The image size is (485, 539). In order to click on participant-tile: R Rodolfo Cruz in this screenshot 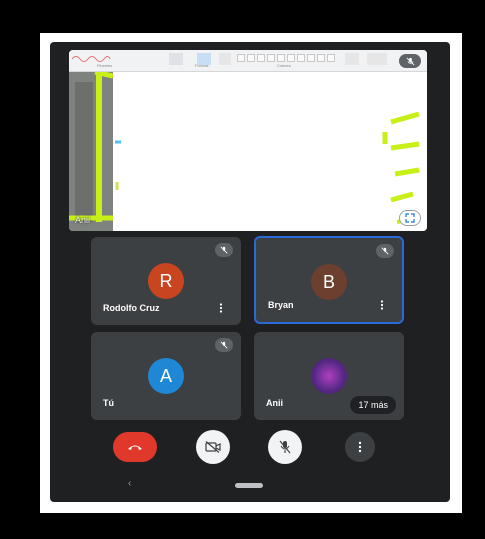, I will do `click(166, 281)`.